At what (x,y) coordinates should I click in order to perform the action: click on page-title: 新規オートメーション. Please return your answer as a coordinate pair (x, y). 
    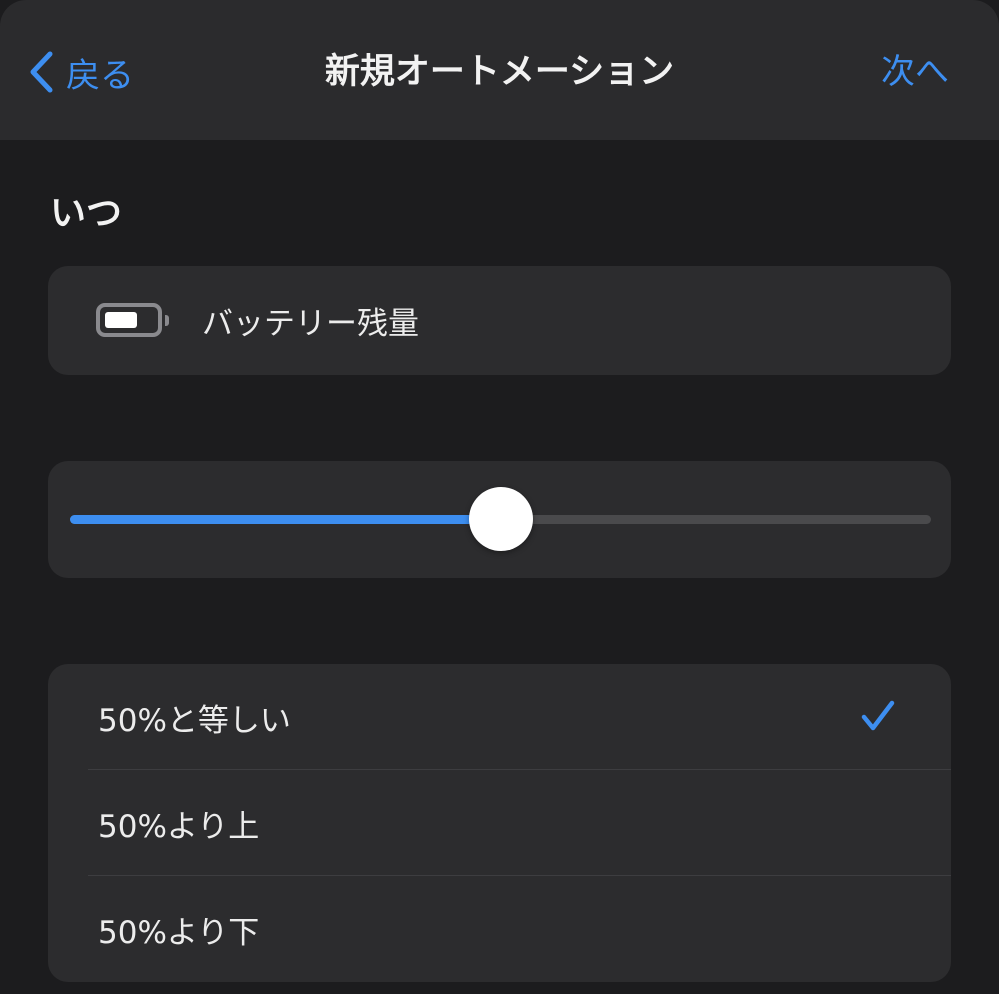
    Looking at the image, I should click on (499, 72).